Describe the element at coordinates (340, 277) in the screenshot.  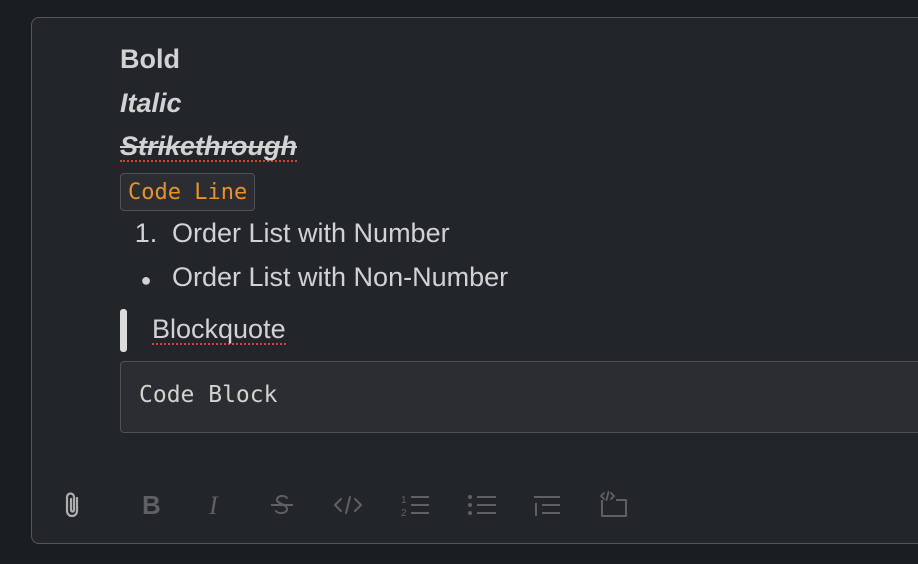
I see `list-item-text: Order List with Non-Number` at that location.